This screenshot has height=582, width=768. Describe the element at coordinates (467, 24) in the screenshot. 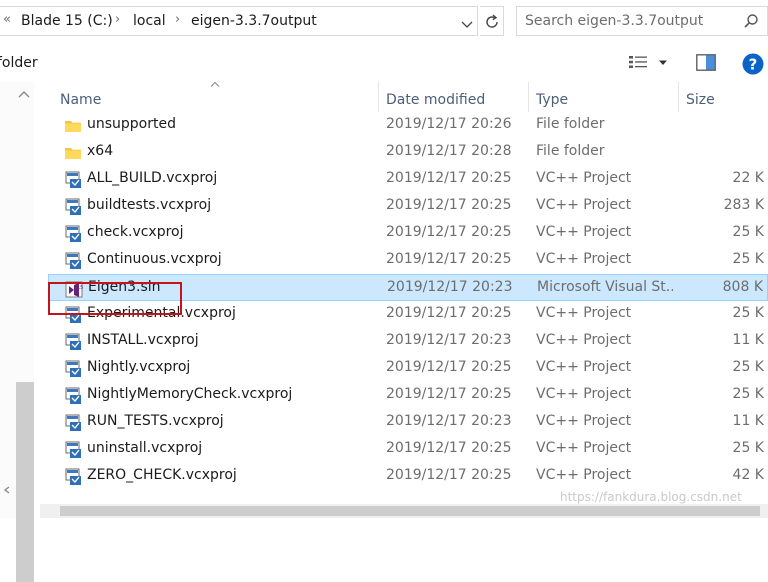

I see `chevron-down-icon` at that location.